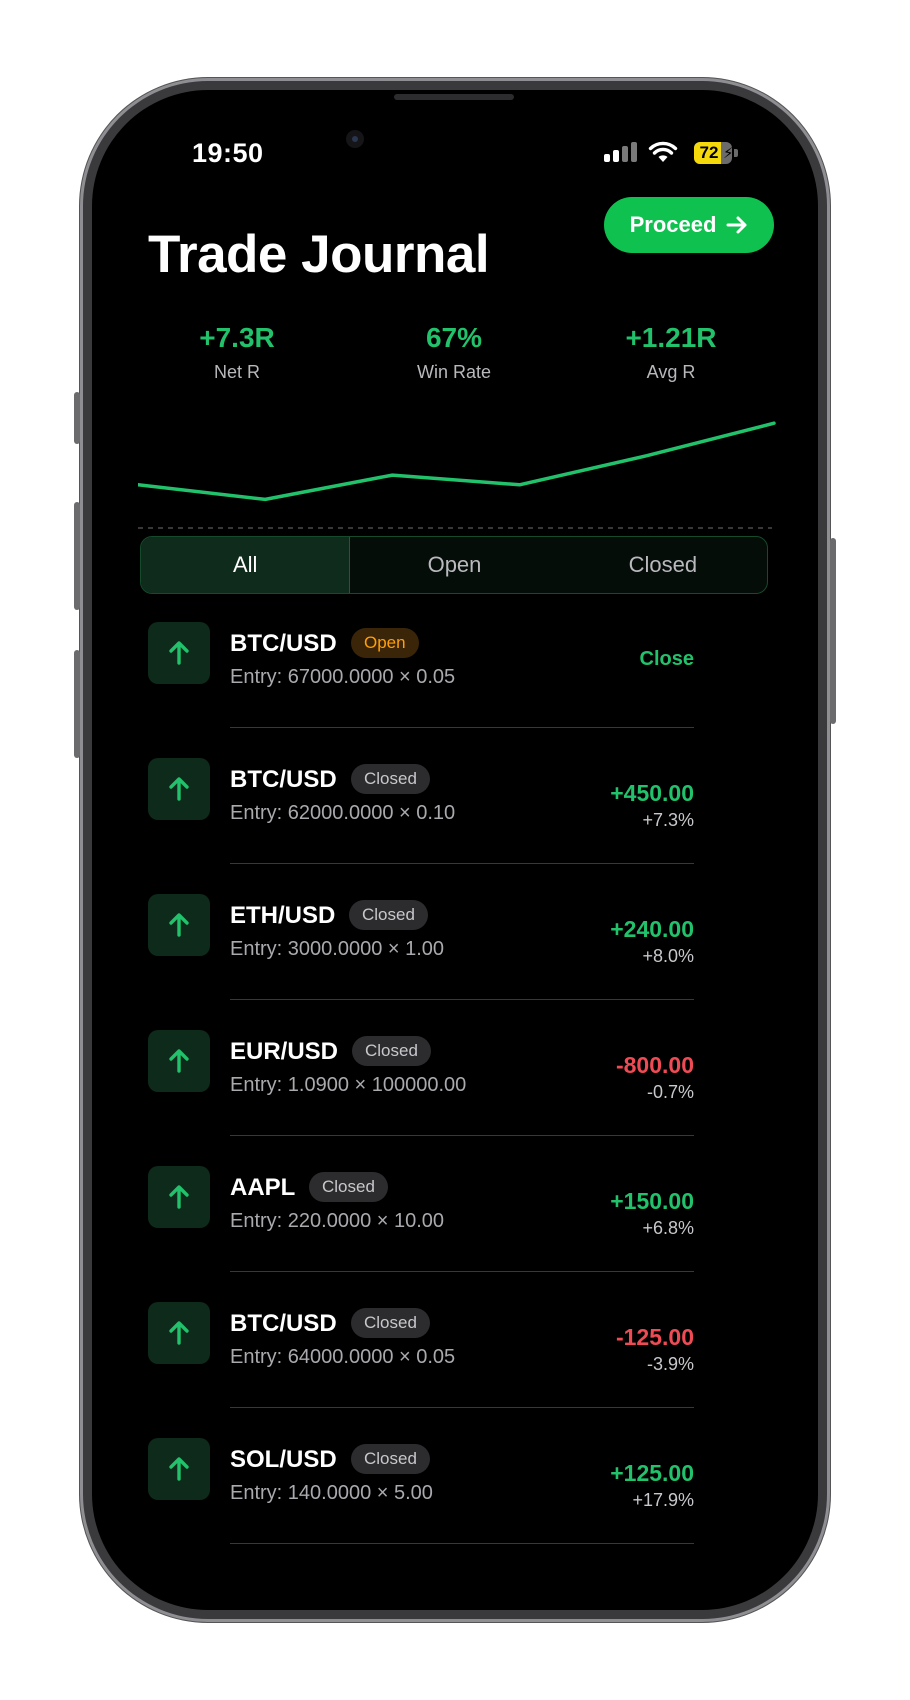 The height and width of the screenshot is (1700, 910). I want to click on trade-entry: Entry: 67000.0000 × 0.05, so click(343, 677).